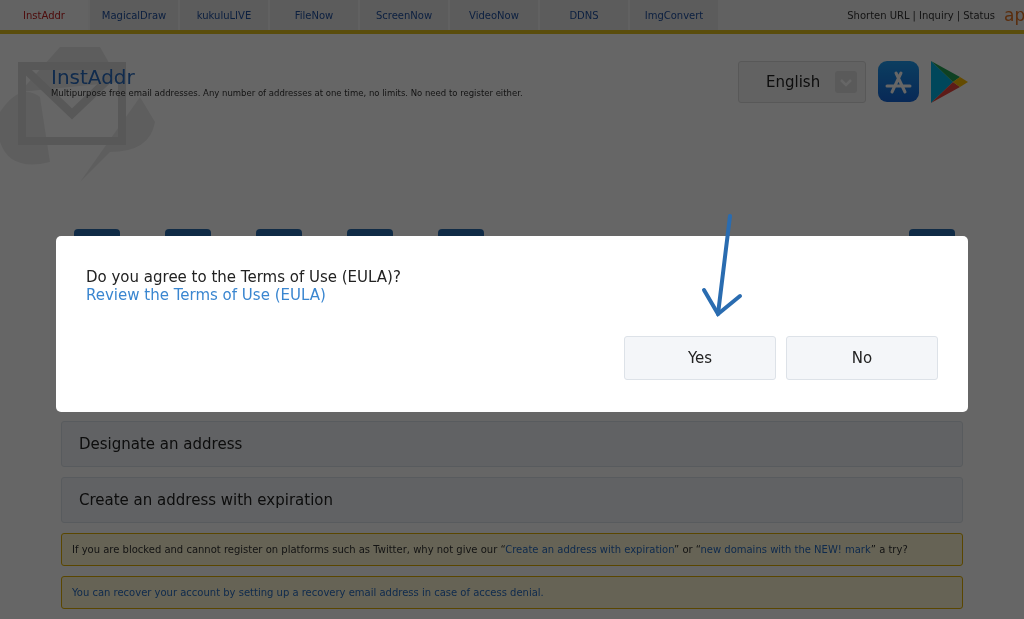 This screenshot has width=1024, height=619. I want to click on terms-link: Review the Terms of Use (EULA), so click(206, 295).